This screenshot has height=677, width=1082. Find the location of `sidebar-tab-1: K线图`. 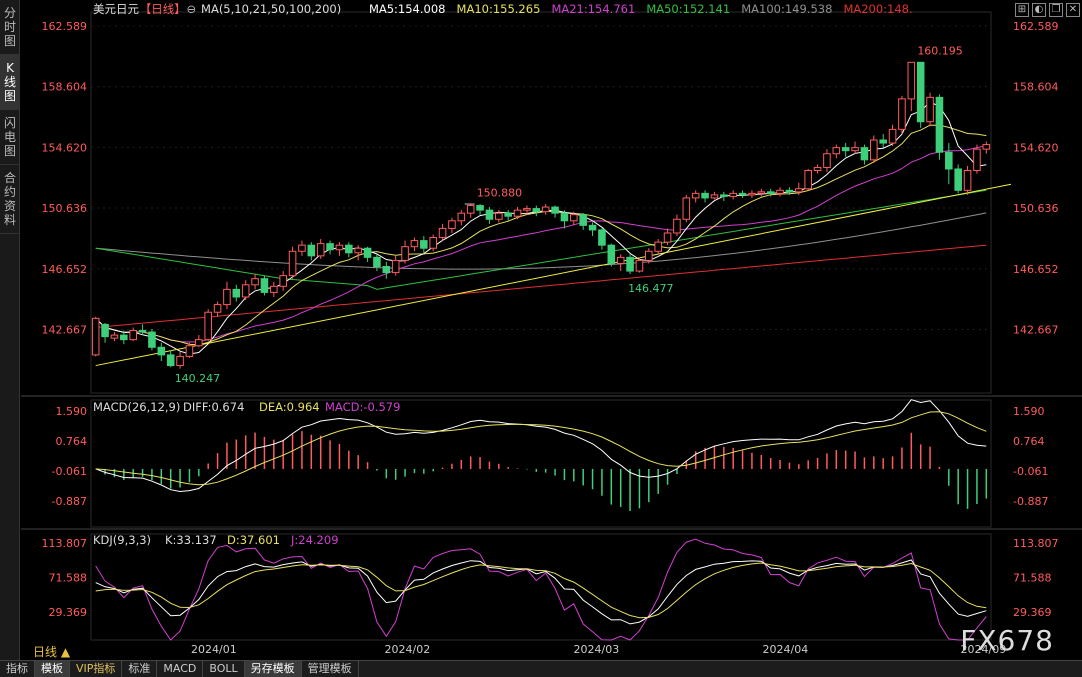

sidebar-tab-1: K线图 is located at coordinates (10, 82).